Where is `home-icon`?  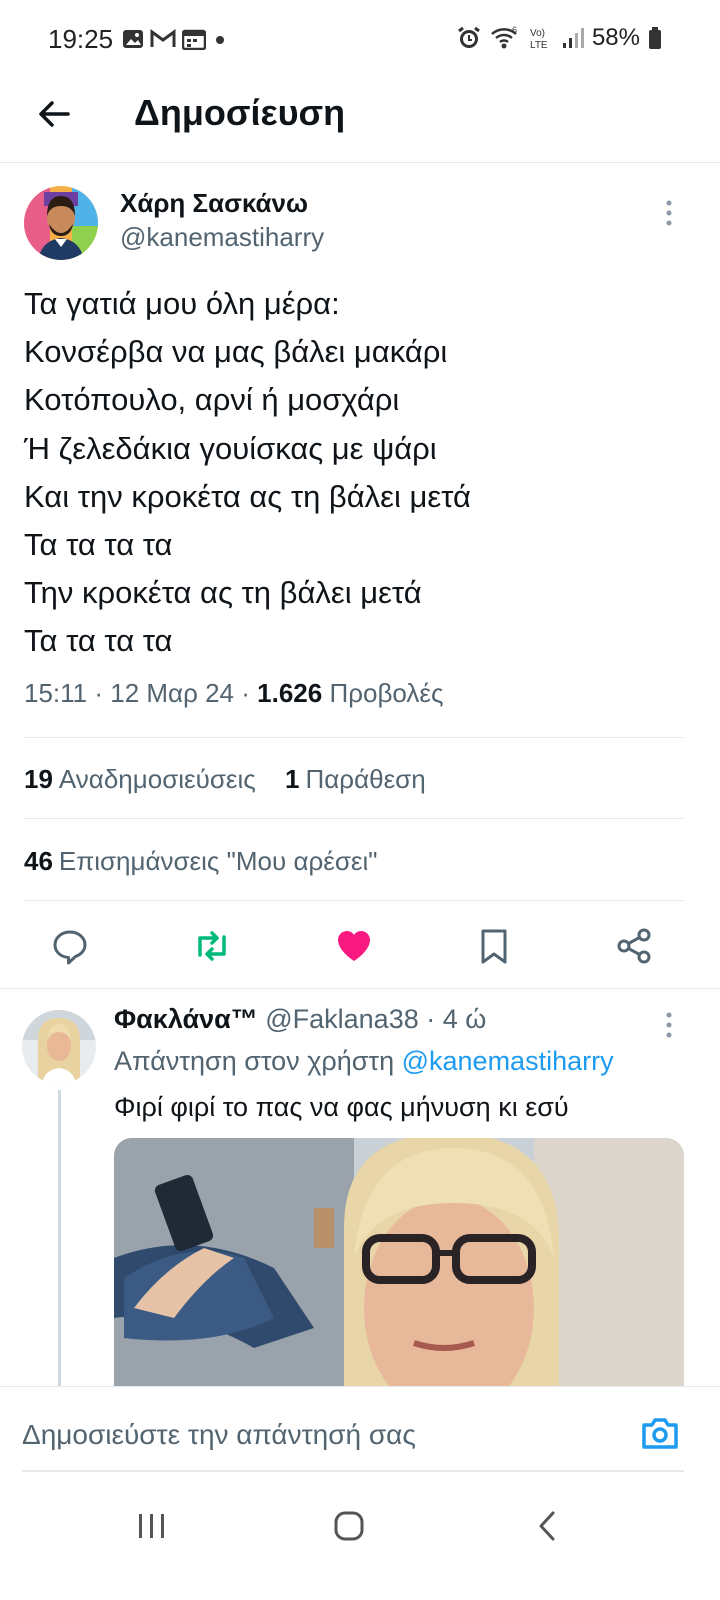
home-icon is located at coordinates (349, 1526).